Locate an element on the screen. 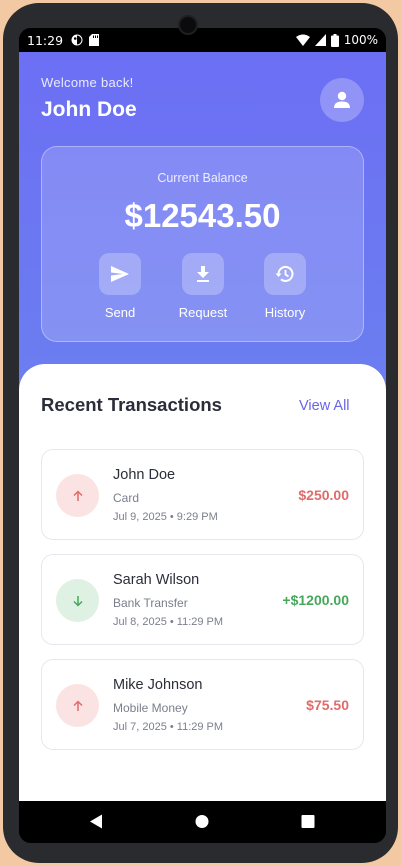  transaction-name: Mike Johnson is located at coordinates (158, 685).